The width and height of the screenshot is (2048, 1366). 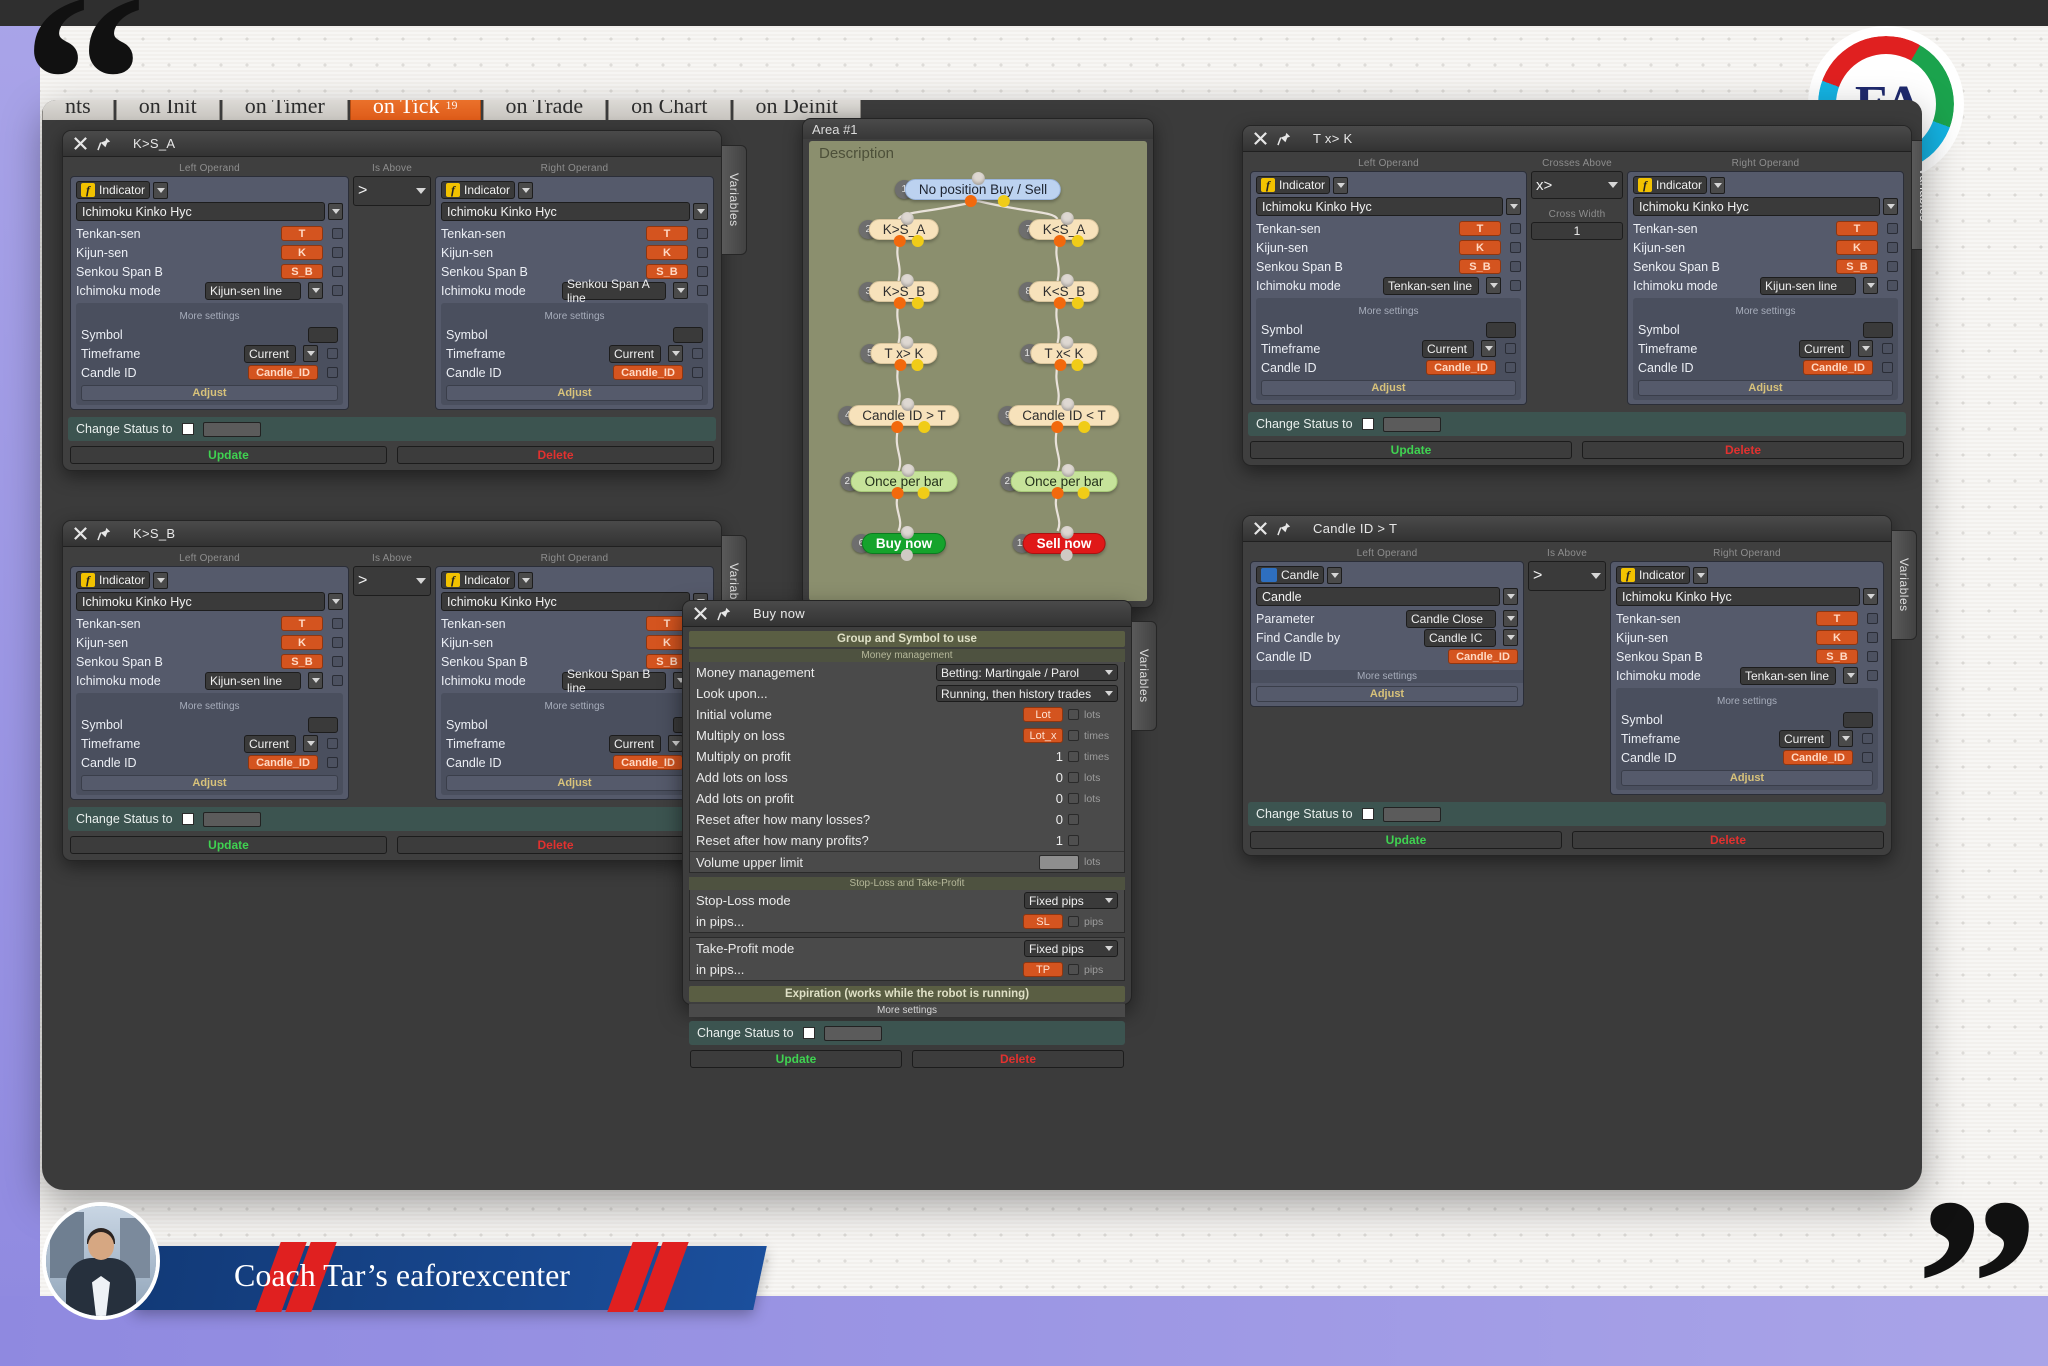 What do you see at coordinates (1059, 229) in the screenshot?
I see `flow-node-7: 7 K<S_A` at bounding box center [1059, 229].